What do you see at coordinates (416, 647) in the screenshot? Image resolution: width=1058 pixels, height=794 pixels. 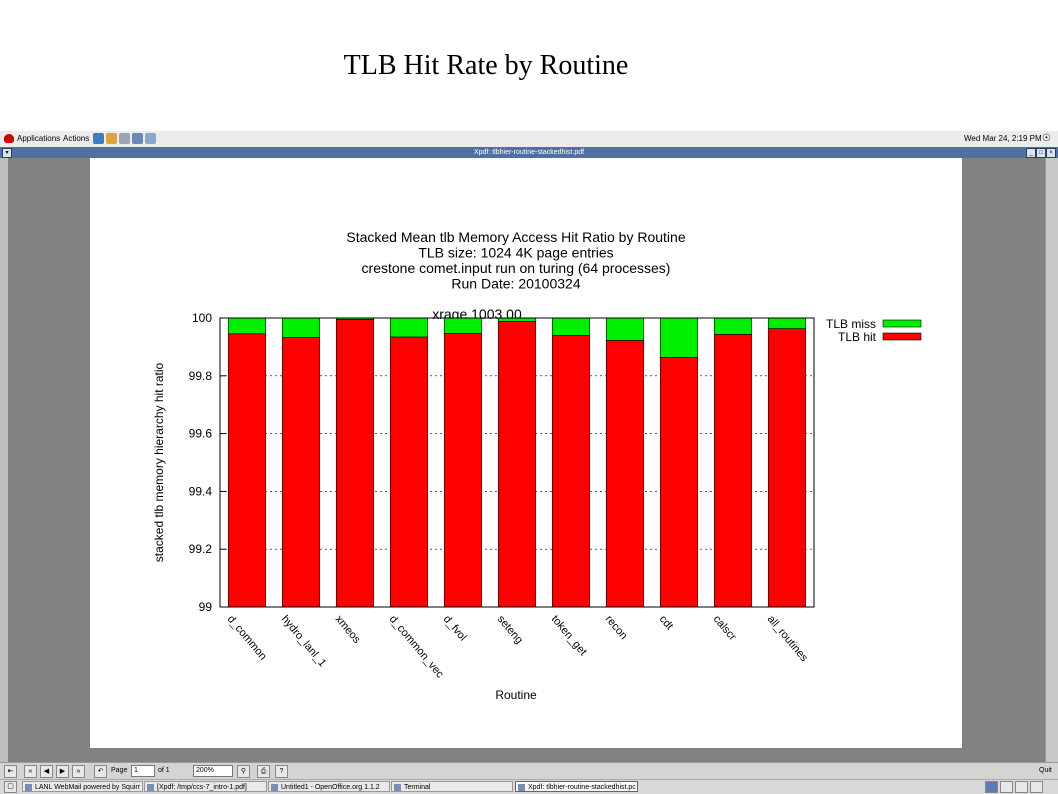 I see `x-tick-label: d_common_vec` at bounding box center [416, 647].